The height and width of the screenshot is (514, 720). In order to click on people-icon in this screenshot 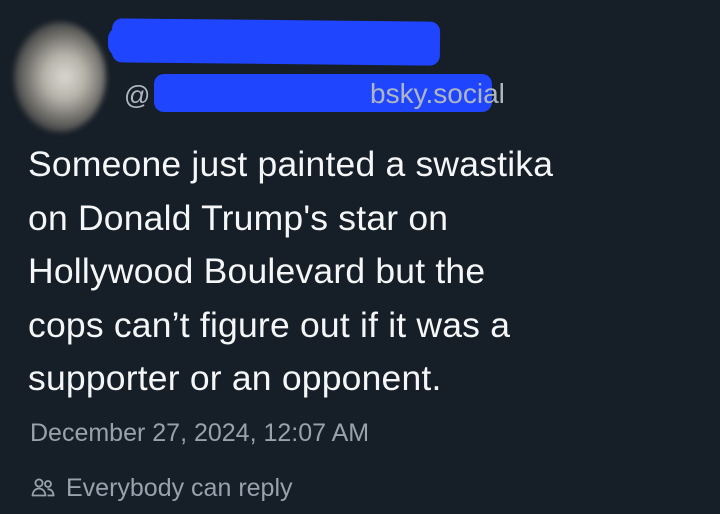, I will do `click(43, 487)`.